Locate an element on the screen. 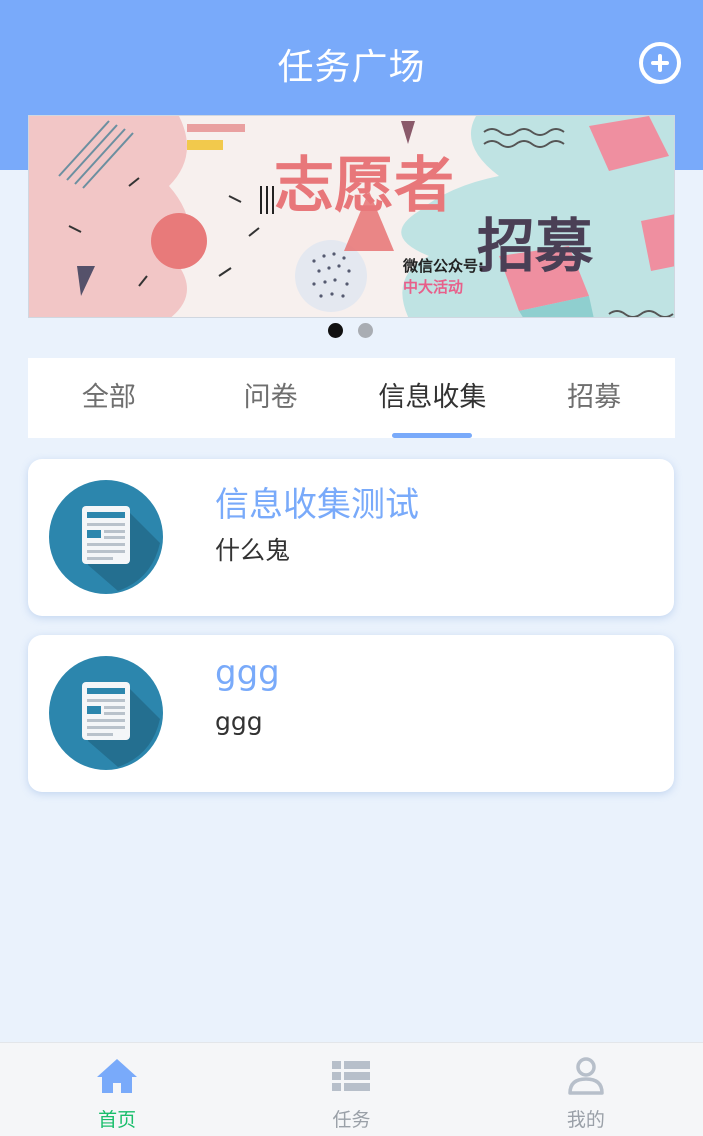 The height and width of the screenshot is (1136, 703). banner-title-line1: 志愿者 is located at coordinates (364, 186).